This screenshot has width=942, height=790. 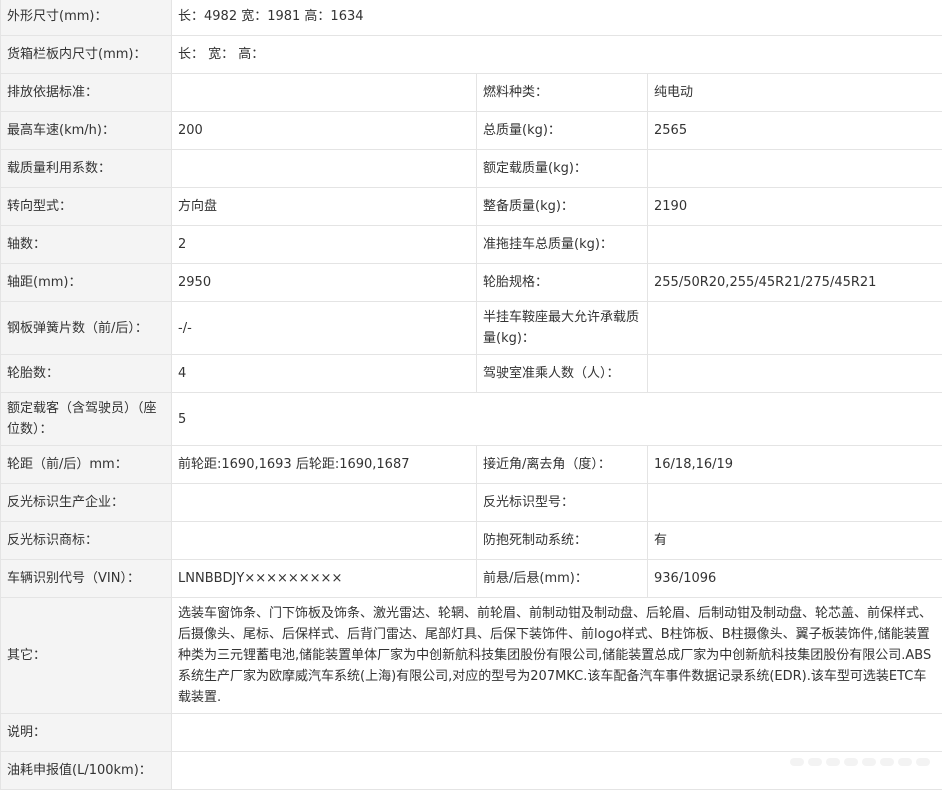 What do you see at coordinates (562, 328) in the screenshot?
I see `label-saddle-load: 半挂车鞍座最大允许承载质量(kg)：` at bounding box center [562, 328].